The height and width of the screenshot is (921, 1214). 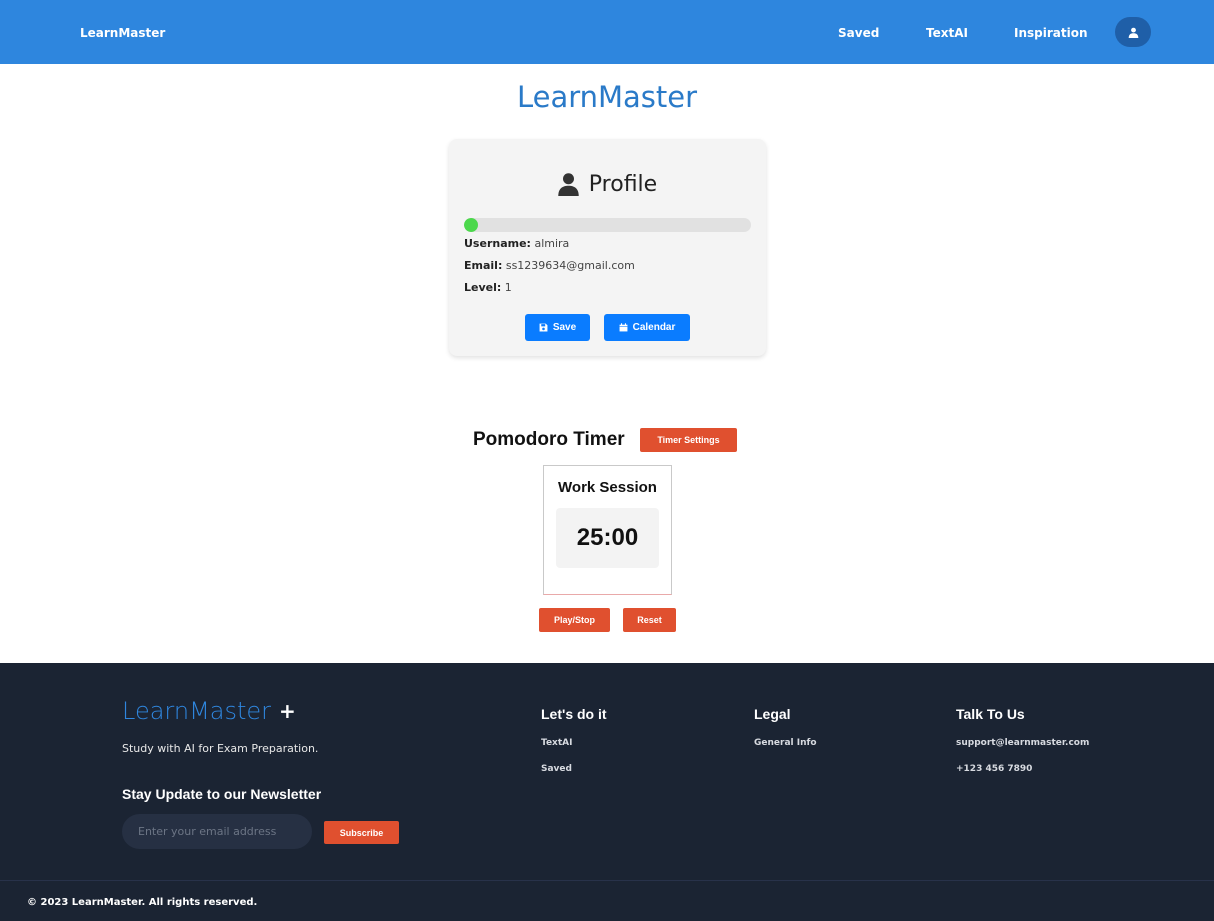 I want to click on floppy-disk-icon, so click(x=543, y=327).